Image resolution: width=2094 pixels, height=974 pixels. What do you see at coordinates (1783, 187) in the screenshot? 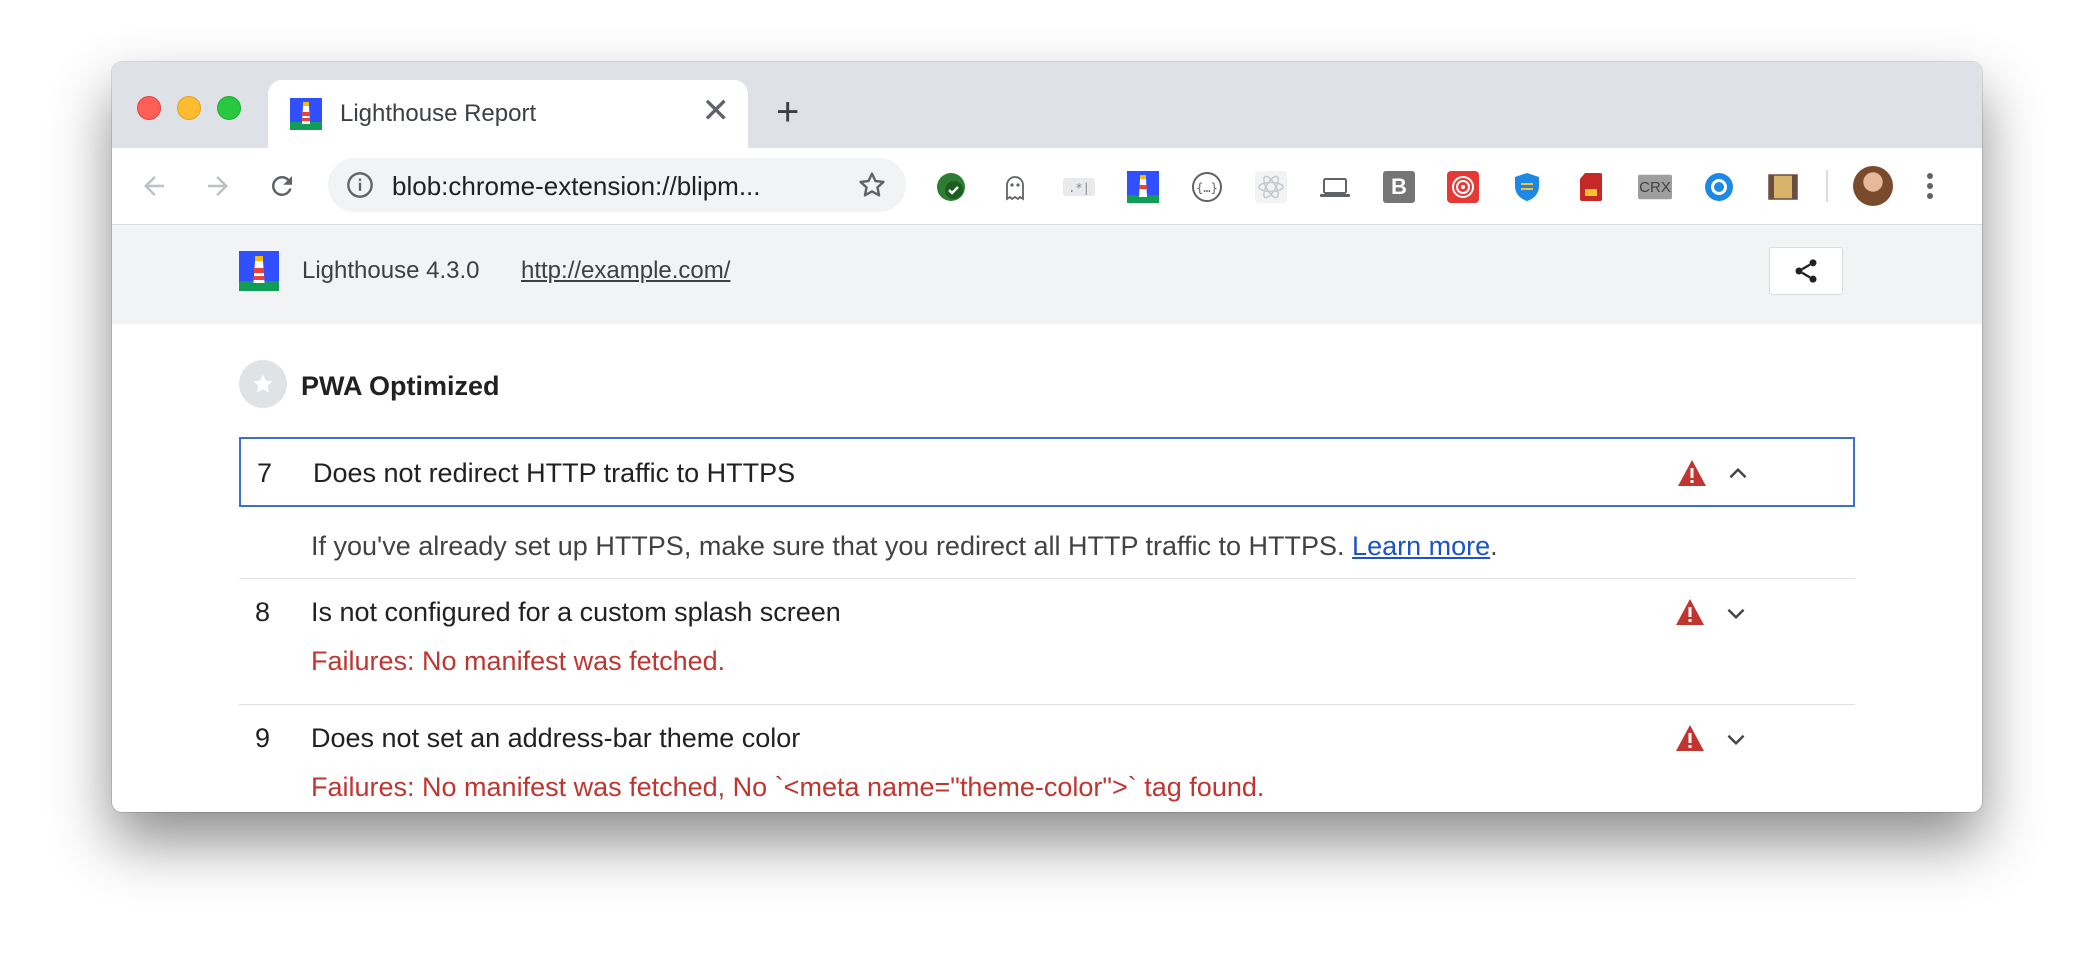
I see `film-icon` at bounding box center [1783, 187].